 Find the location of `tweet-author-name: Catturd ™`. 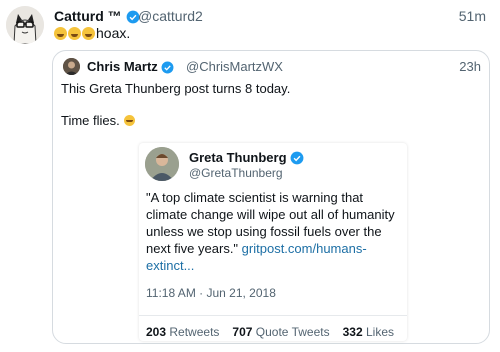

tweet-author-name: Catturd ™ is located at coordinates (97, 16).